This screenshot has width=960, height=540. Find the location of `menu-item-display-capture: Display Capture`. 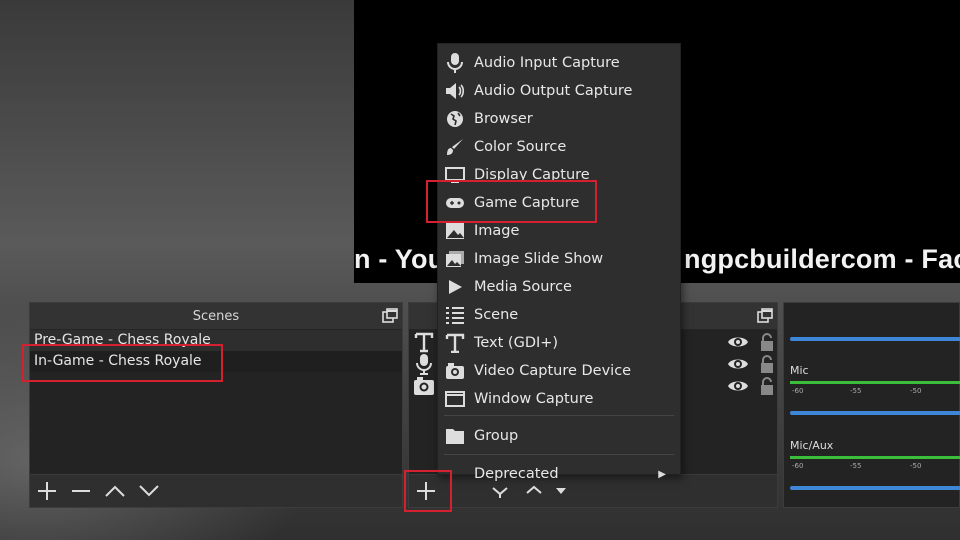

menu-item-display-capture: Display Capture is located at coordinates (559, 175).